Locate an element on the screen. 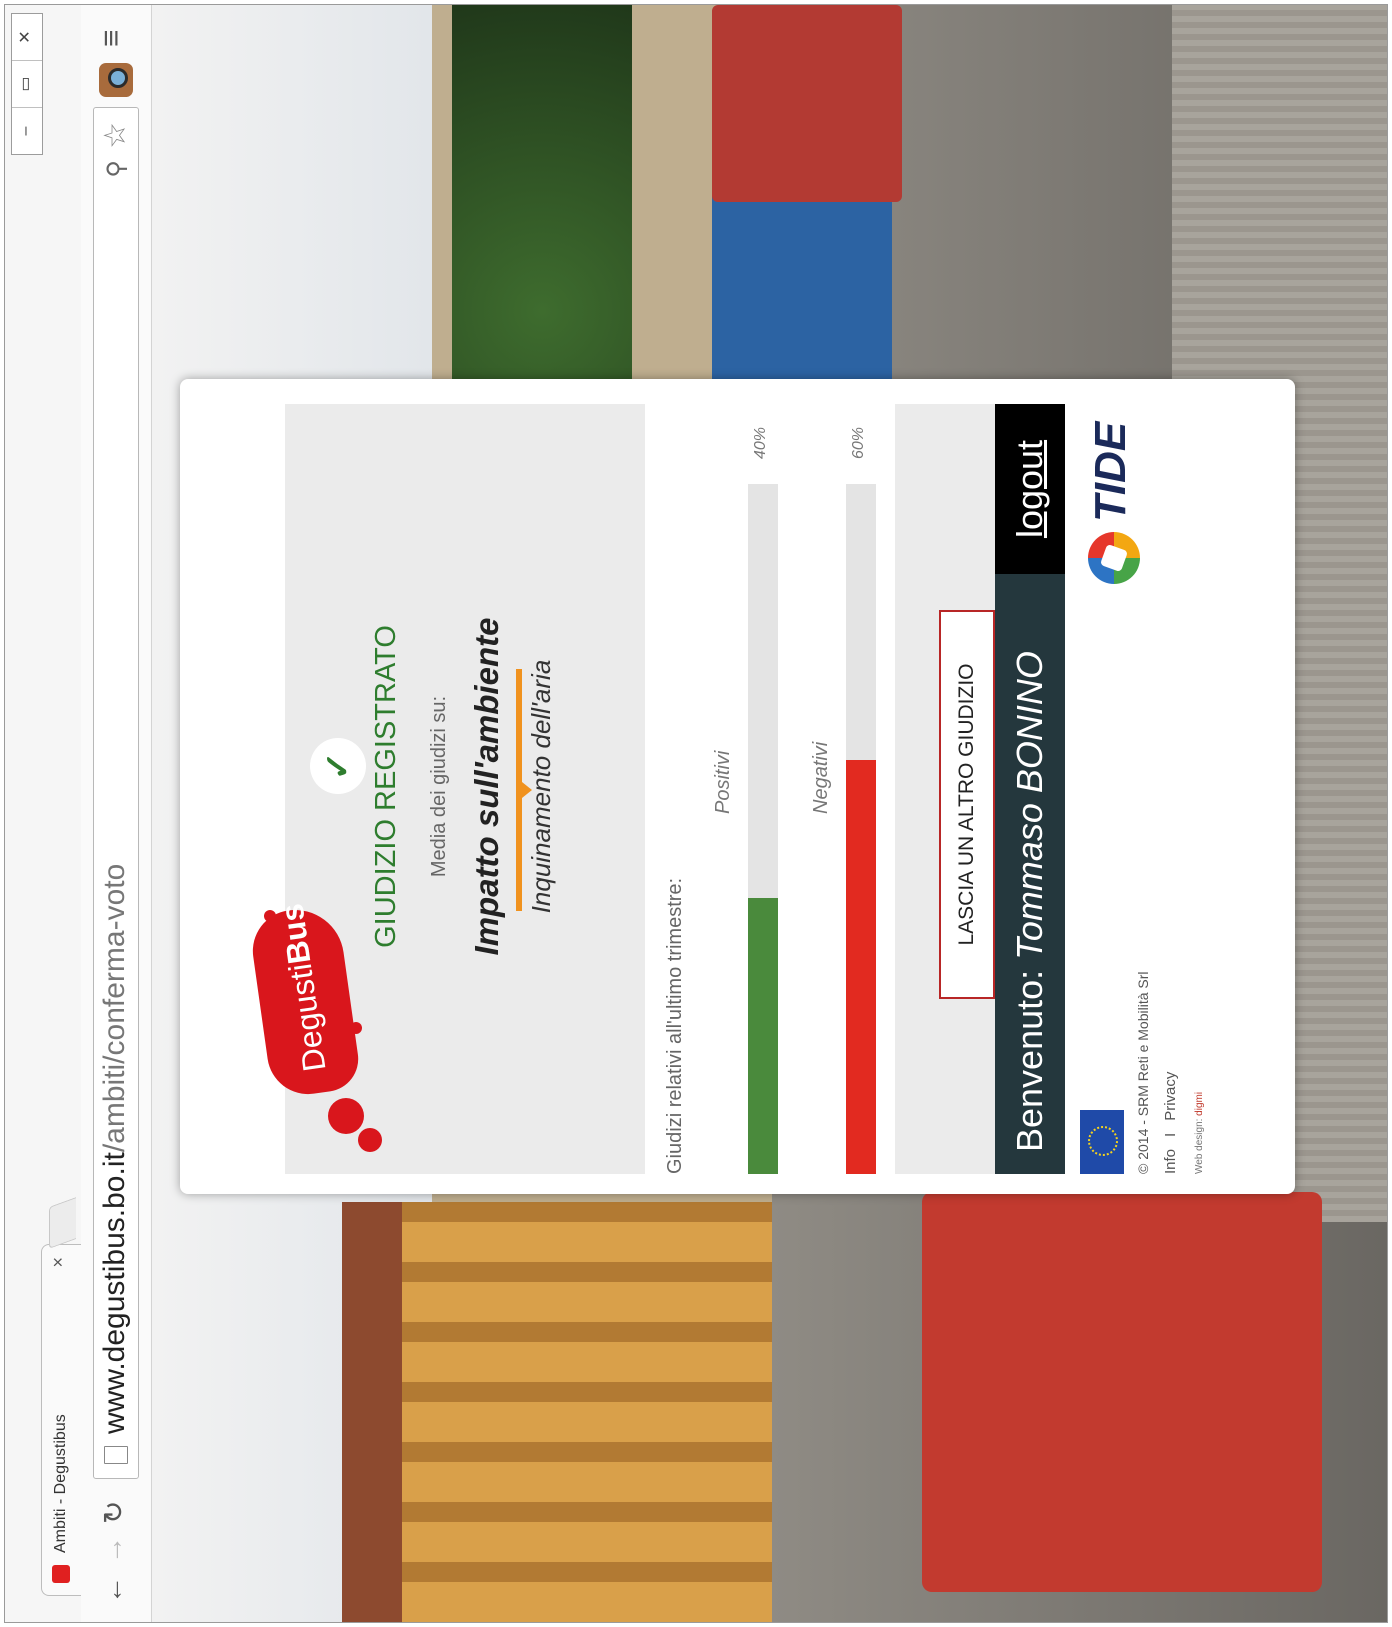  background-trees is located at coordinates (542, 223).